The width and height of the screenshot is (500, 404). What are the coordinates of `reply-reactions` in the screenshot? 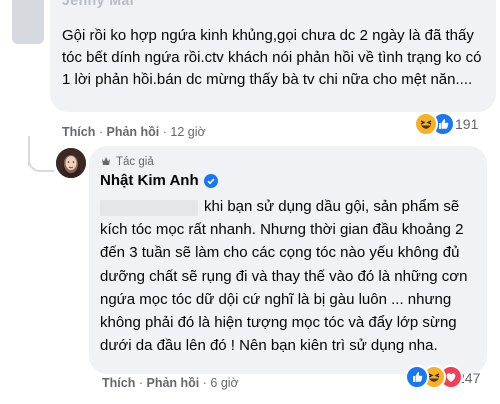 It's located at (434, 377).